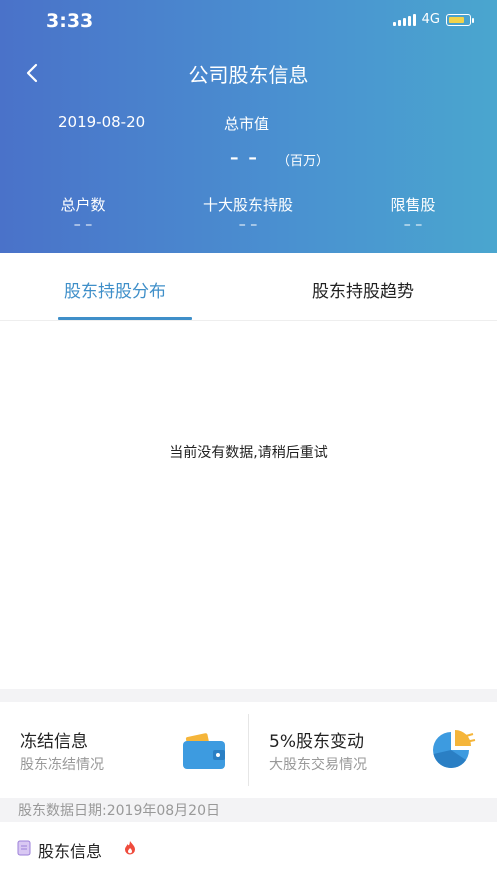 This screenshot has height=883, width=497. Describe the element at coordinates (115, 289) in the screenshot. I see `tab-holding-distribution: 股东持股分布` at that location.